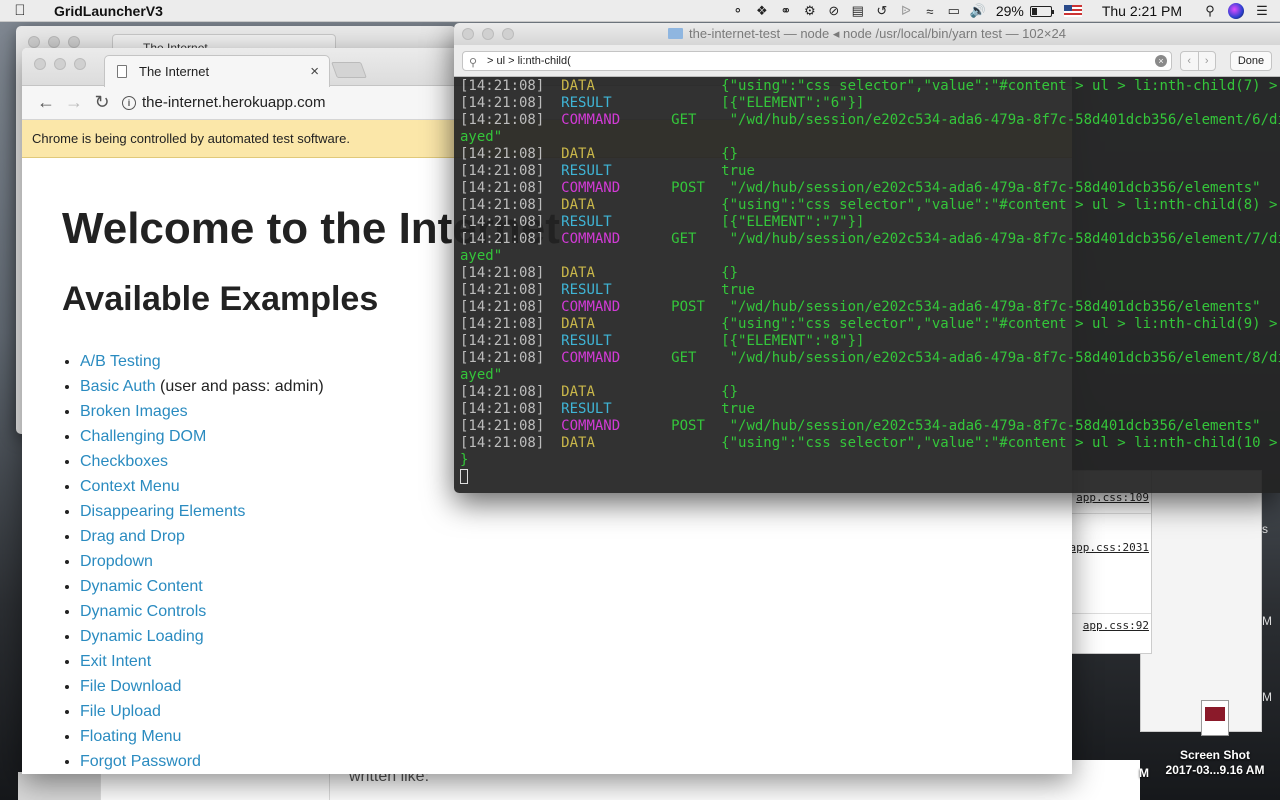 The height and width of the screenshot is (800, 1280). What do you see at coordinates (1251, 61) in the screenshot?
I see `find-done-button: Done` at bounding box center [1251, 61].